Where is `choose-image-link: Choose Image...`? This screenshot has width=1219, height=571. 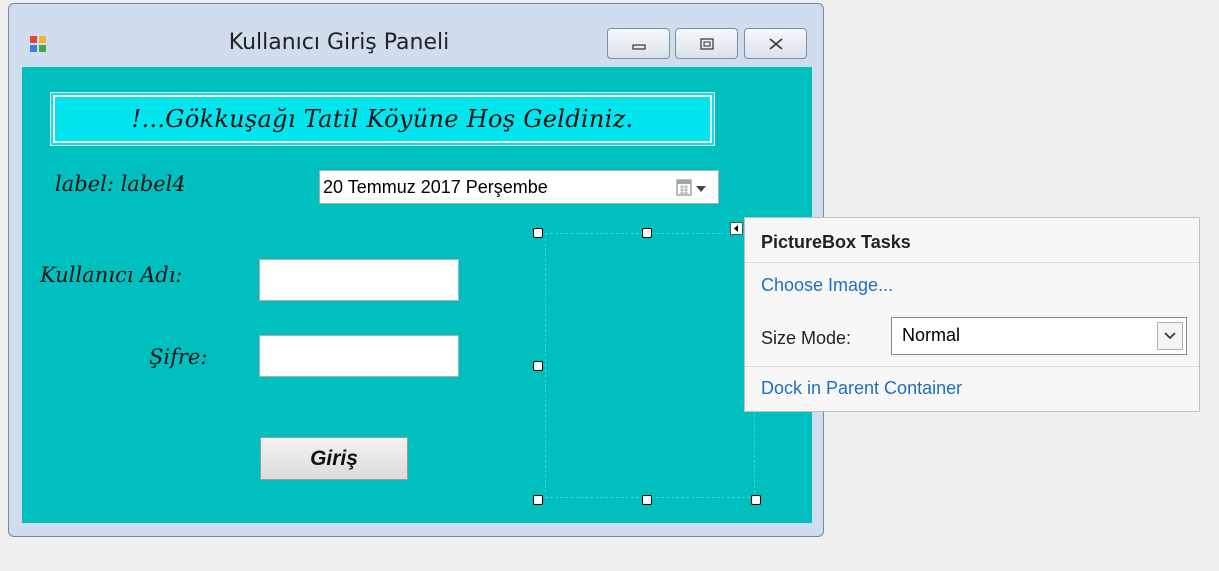
choose-image-link: Choose Image... is located at coordinates (827, 285).